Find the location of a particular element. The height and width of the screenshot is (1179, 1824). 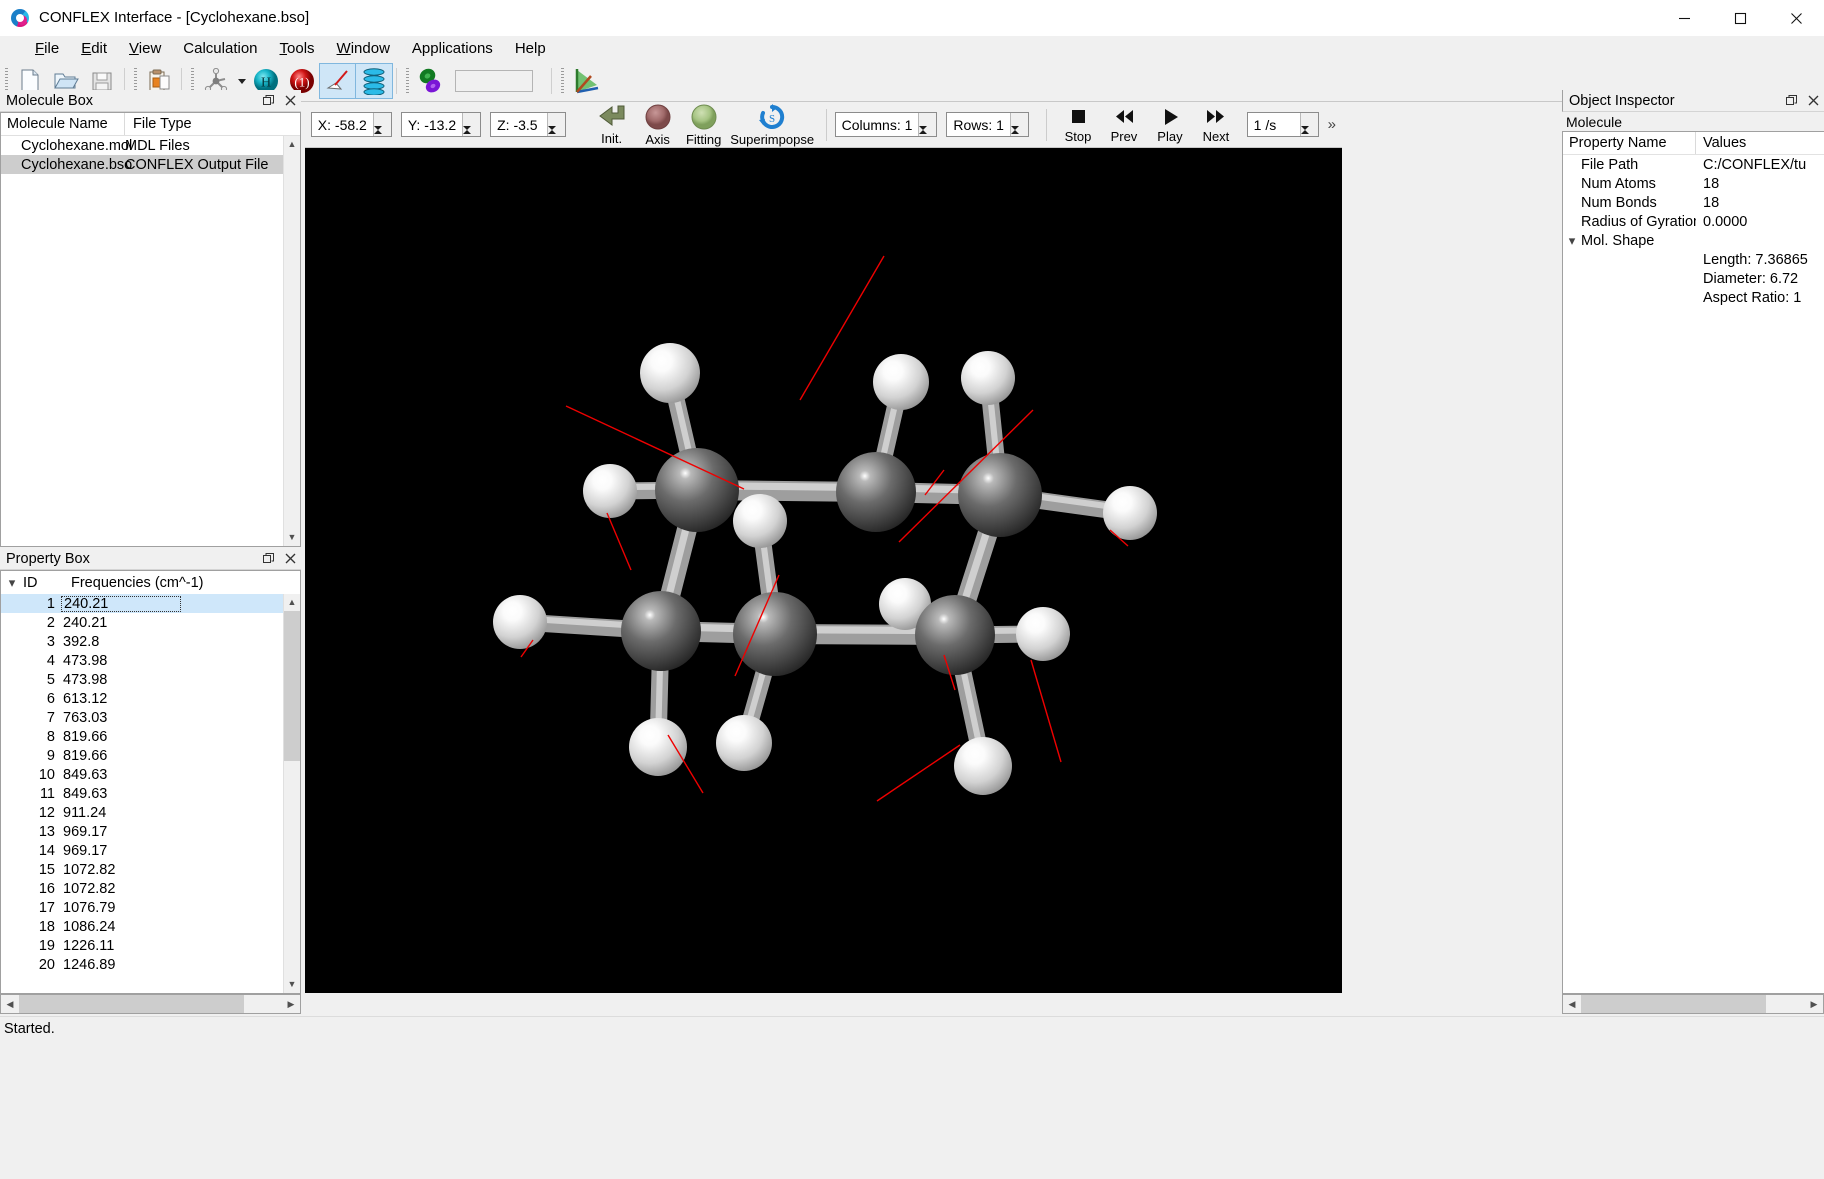

frequency-row: 7 763.03 is located at coordinates (142, 717).